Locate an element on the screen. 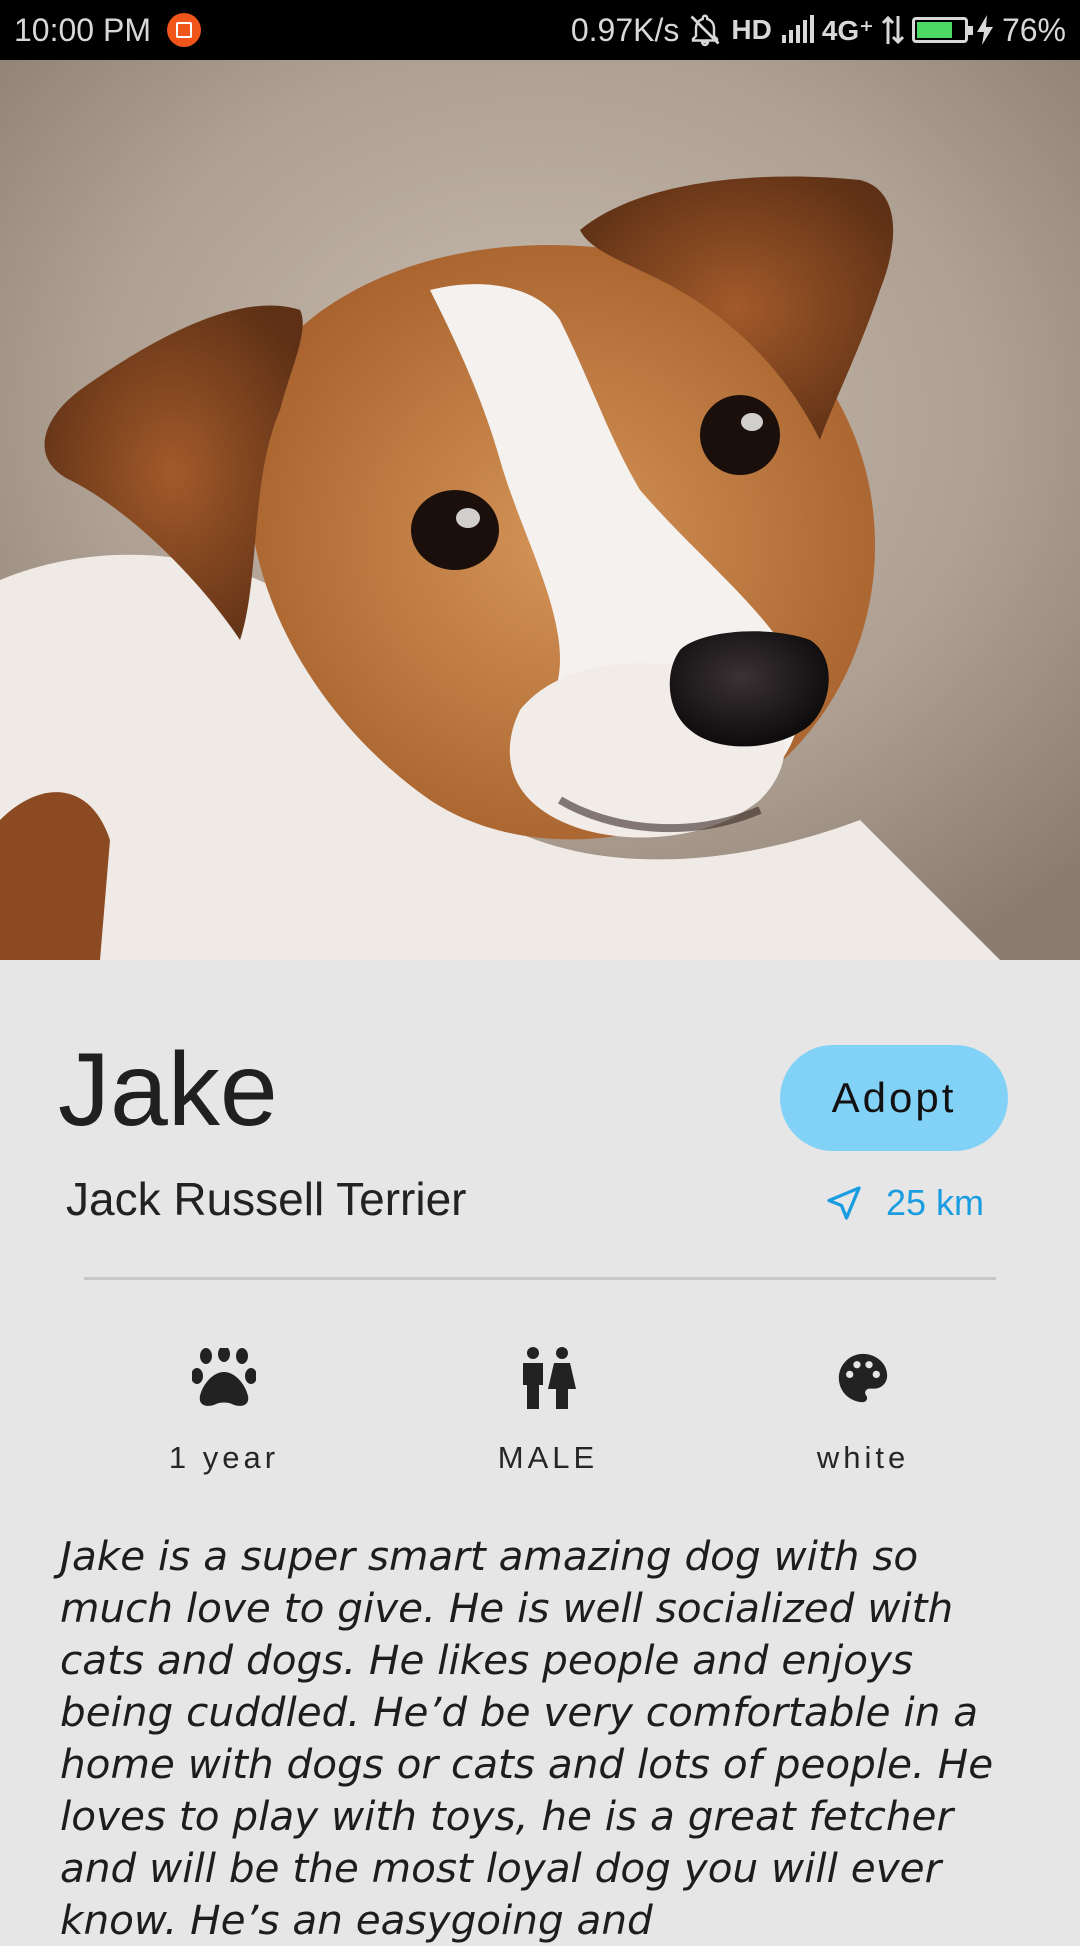 This screenshot has width=1080, height=1946. pet-name: Jake is located at coordinates (168, 1090).